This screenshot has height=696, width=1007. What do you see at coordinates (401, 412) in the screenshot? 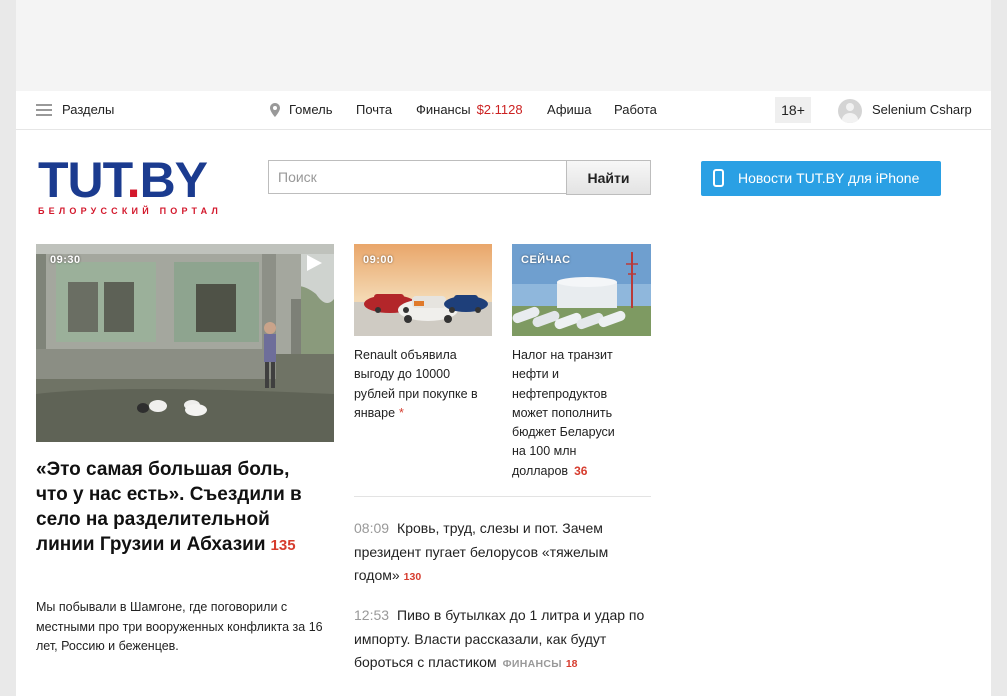
I see `sponsored-marker: *` at bounding box center [401, 412].